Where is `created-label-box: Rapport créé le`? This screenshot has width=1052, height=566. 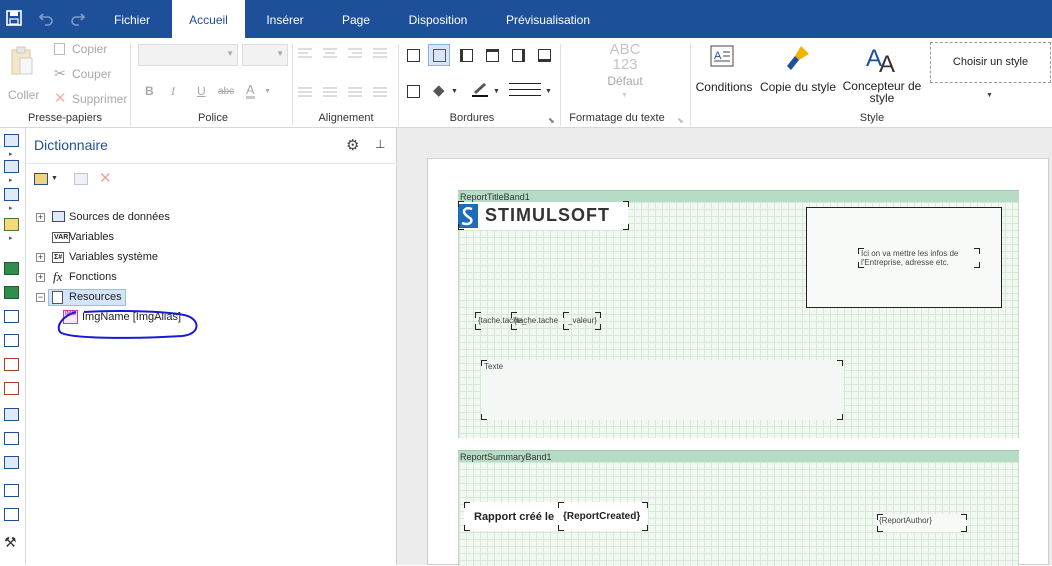 created-label-box: Rapport créé le is located at coordinates (511, 516).